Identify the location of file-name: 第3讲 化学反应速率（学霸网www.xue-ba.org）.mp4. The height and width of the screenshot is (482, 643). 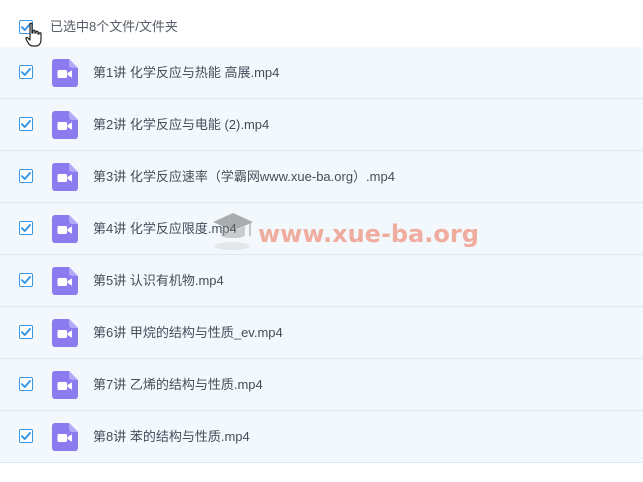
(244, 177).